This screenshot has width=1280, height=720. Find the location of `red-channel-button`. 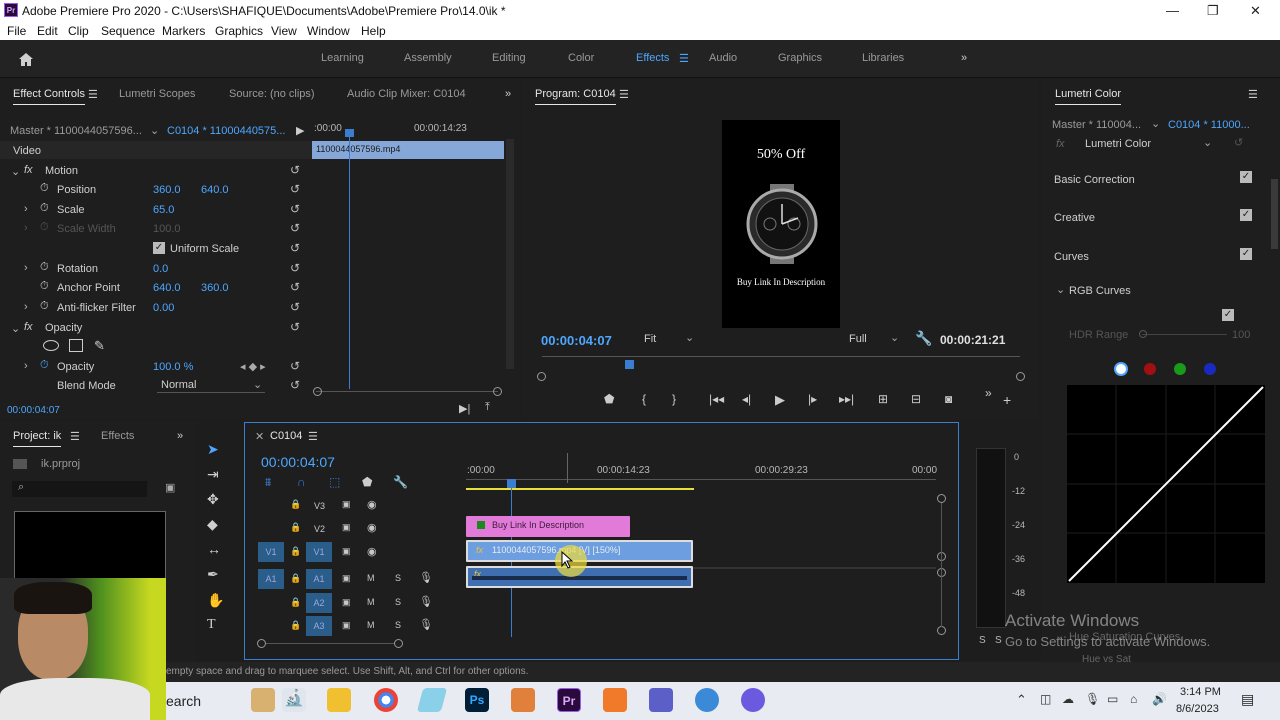

red-channel-button is located at coordinates (1150, 369).